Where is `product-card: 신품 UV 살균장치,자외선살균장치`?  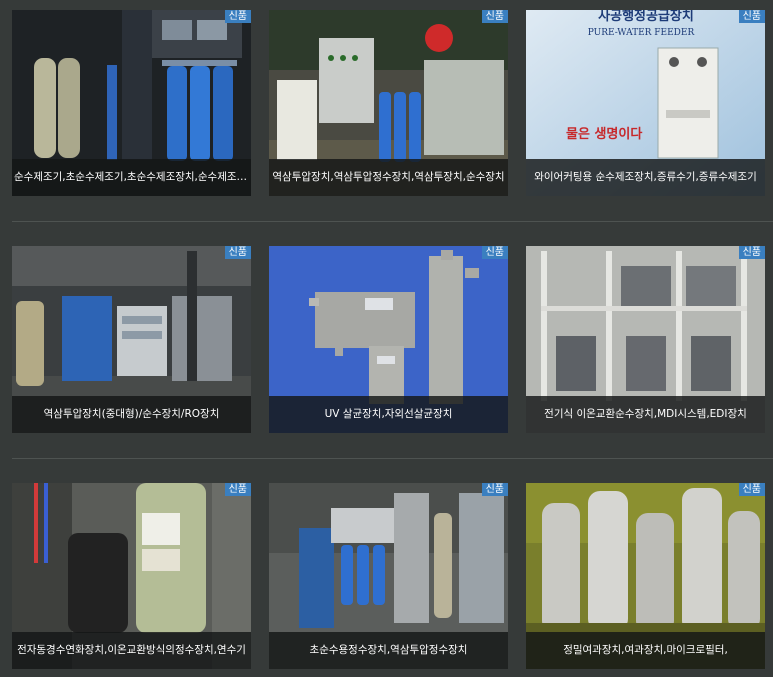 product-card: 신품 UV 살균장치,자외선살균장치 is located at coordinates (388, 339).